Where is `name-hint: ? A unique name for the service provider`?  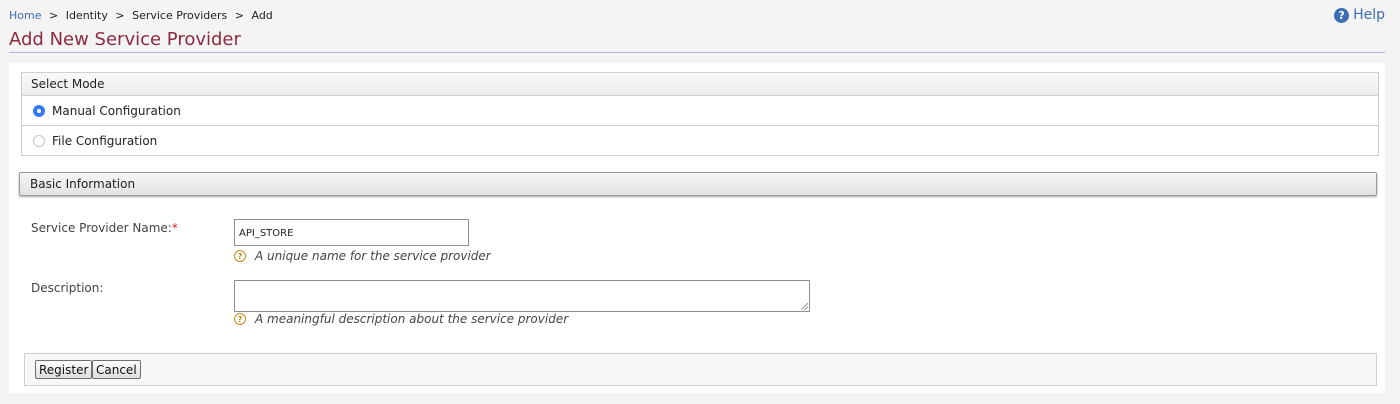
name-hint: ? A unique name for the service provider is located at coordinates (362, 256).